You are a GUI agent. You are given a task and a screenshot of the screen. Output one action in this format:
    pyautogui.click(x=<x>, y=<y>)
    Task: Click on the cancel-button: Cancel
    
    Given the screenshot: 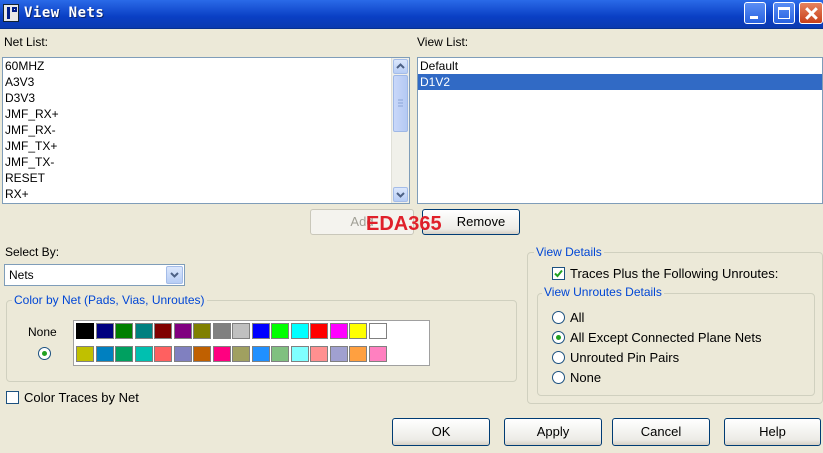 What is the action you would take?
    pyautogui.click(x=661, y=432)
    